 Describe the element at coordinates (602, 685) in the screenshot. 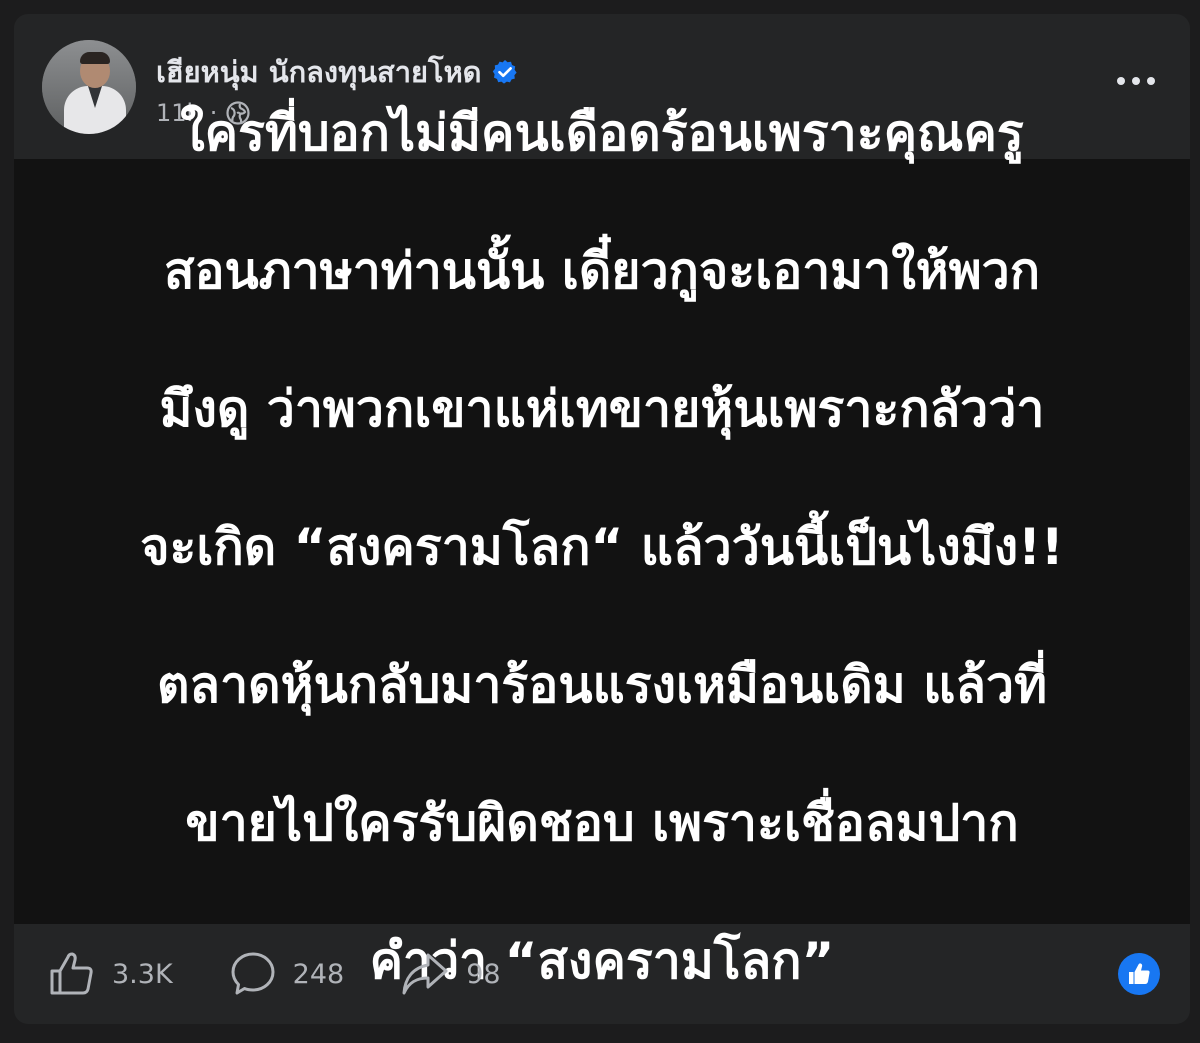

I see `post-text-line: ตลาดหุ้นกลับมาร้อนแรงเหมือนเดิม แล้วที่` at that location.